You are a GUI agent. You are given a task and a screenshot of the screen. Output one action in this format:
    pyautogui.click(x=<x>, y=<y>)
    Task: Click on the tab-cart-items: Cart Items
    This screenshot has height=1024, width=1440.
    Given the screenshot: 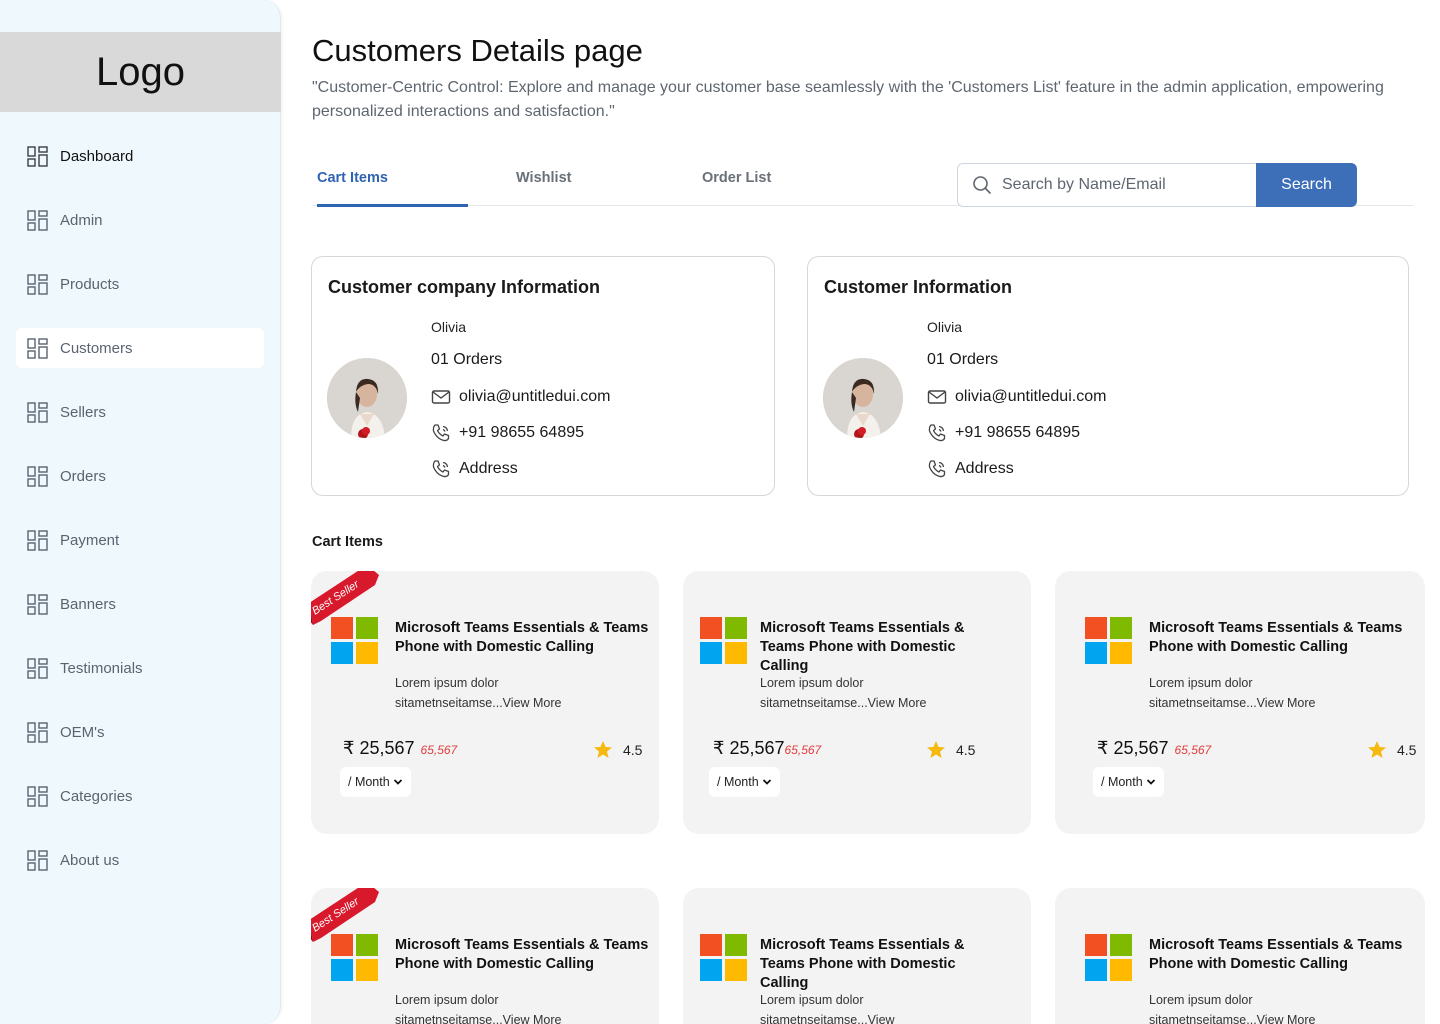 What is the action you would take?
    pyautogui.click(x=352, y=178)
    